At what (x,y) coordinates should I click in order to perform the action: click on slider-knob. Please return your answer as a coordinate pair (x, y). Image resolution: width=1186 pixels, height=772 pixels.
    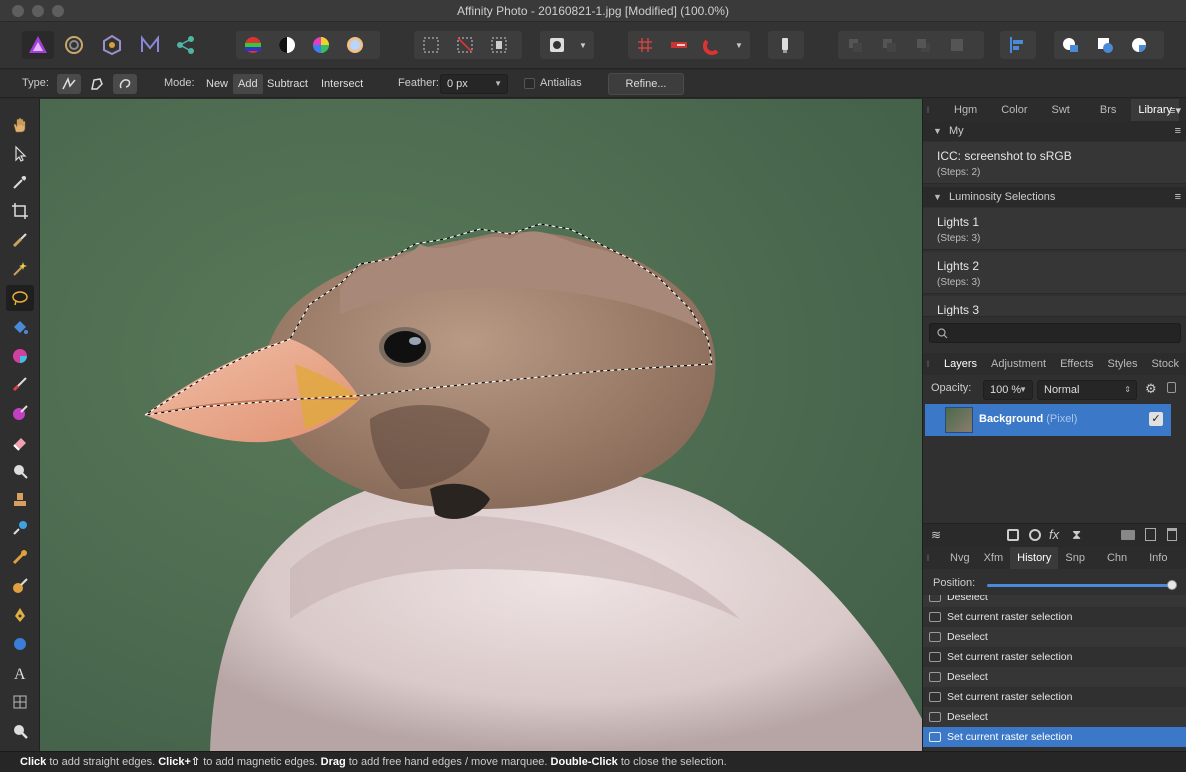
    Looking at the image, I should click on (1172, 585).